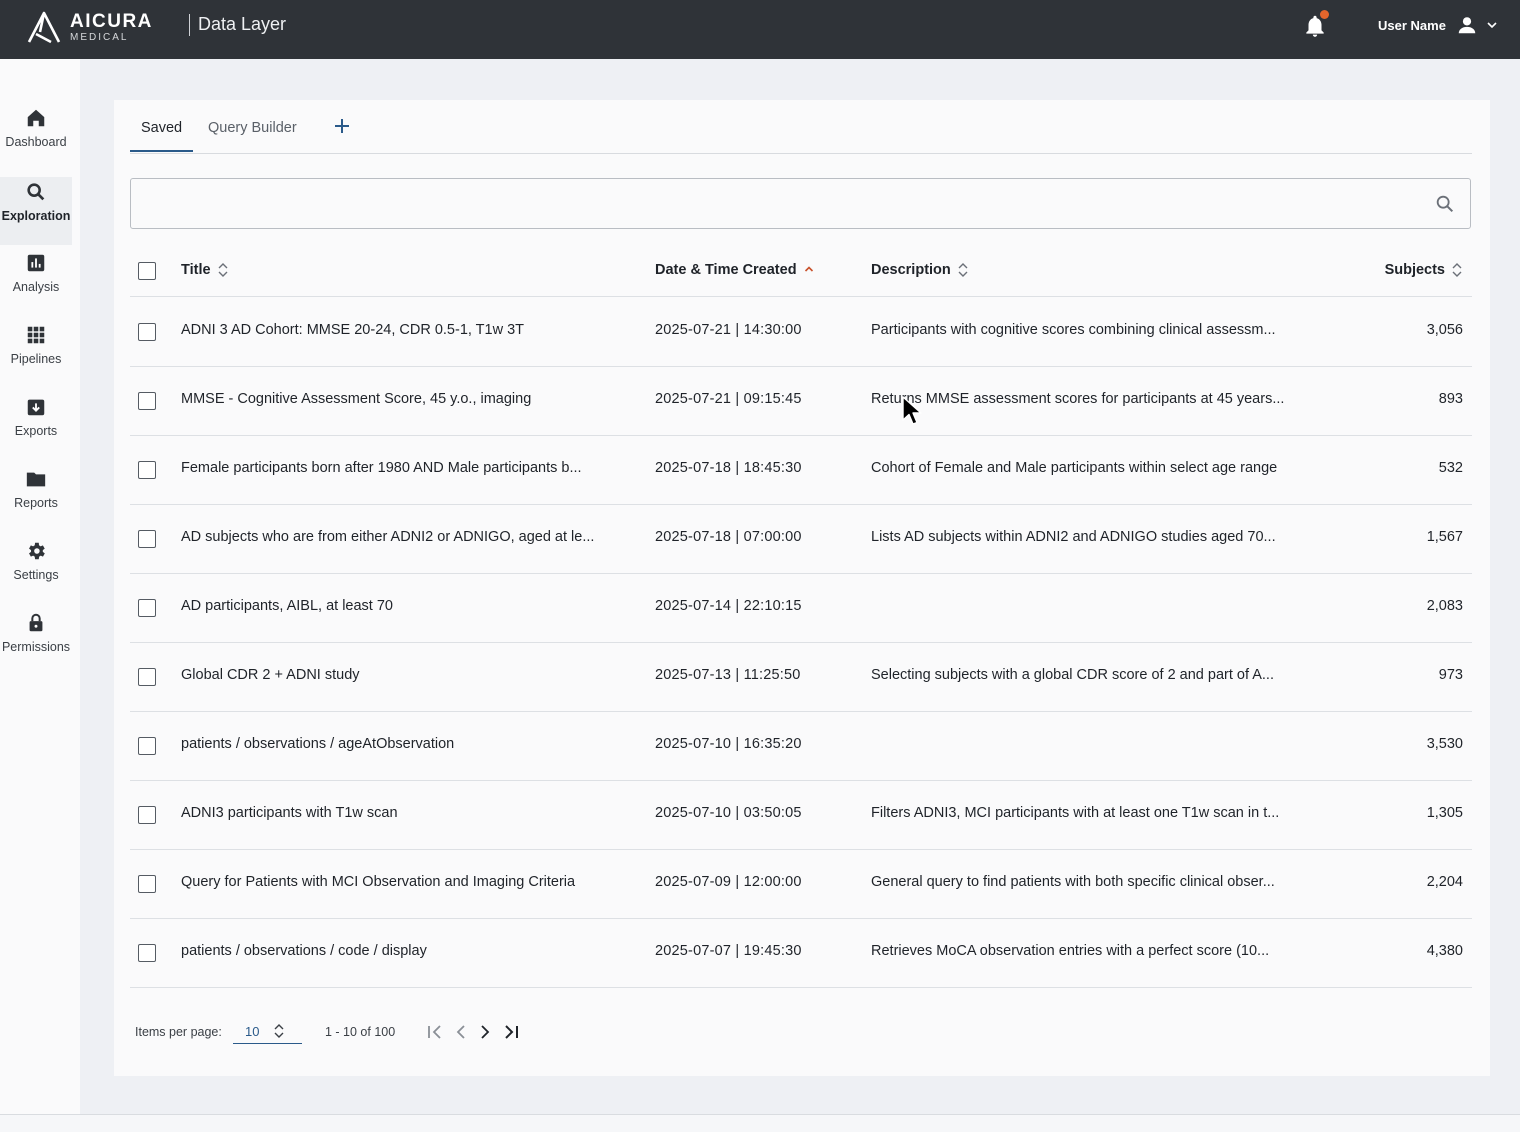 This screenshot has height=1132, width=1520. Describe the element at coordinates (36, 503) in the screenshot. I see `sidebar-item-label: Reports` at that location.